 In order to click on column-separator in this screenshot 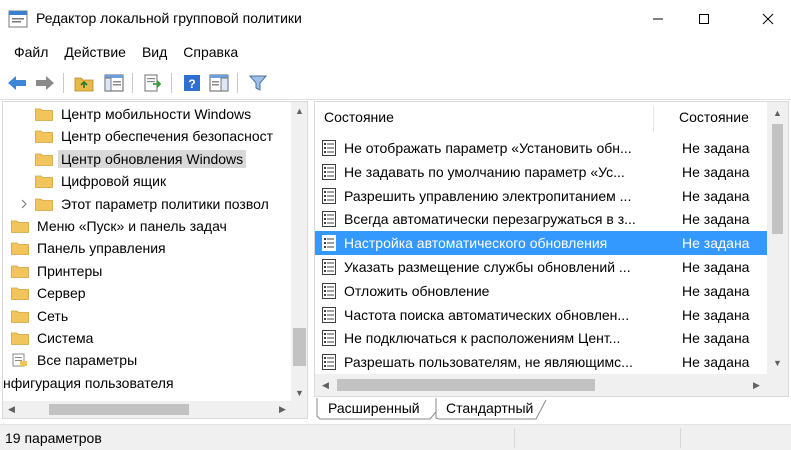, I will do `click(653, 119)`.